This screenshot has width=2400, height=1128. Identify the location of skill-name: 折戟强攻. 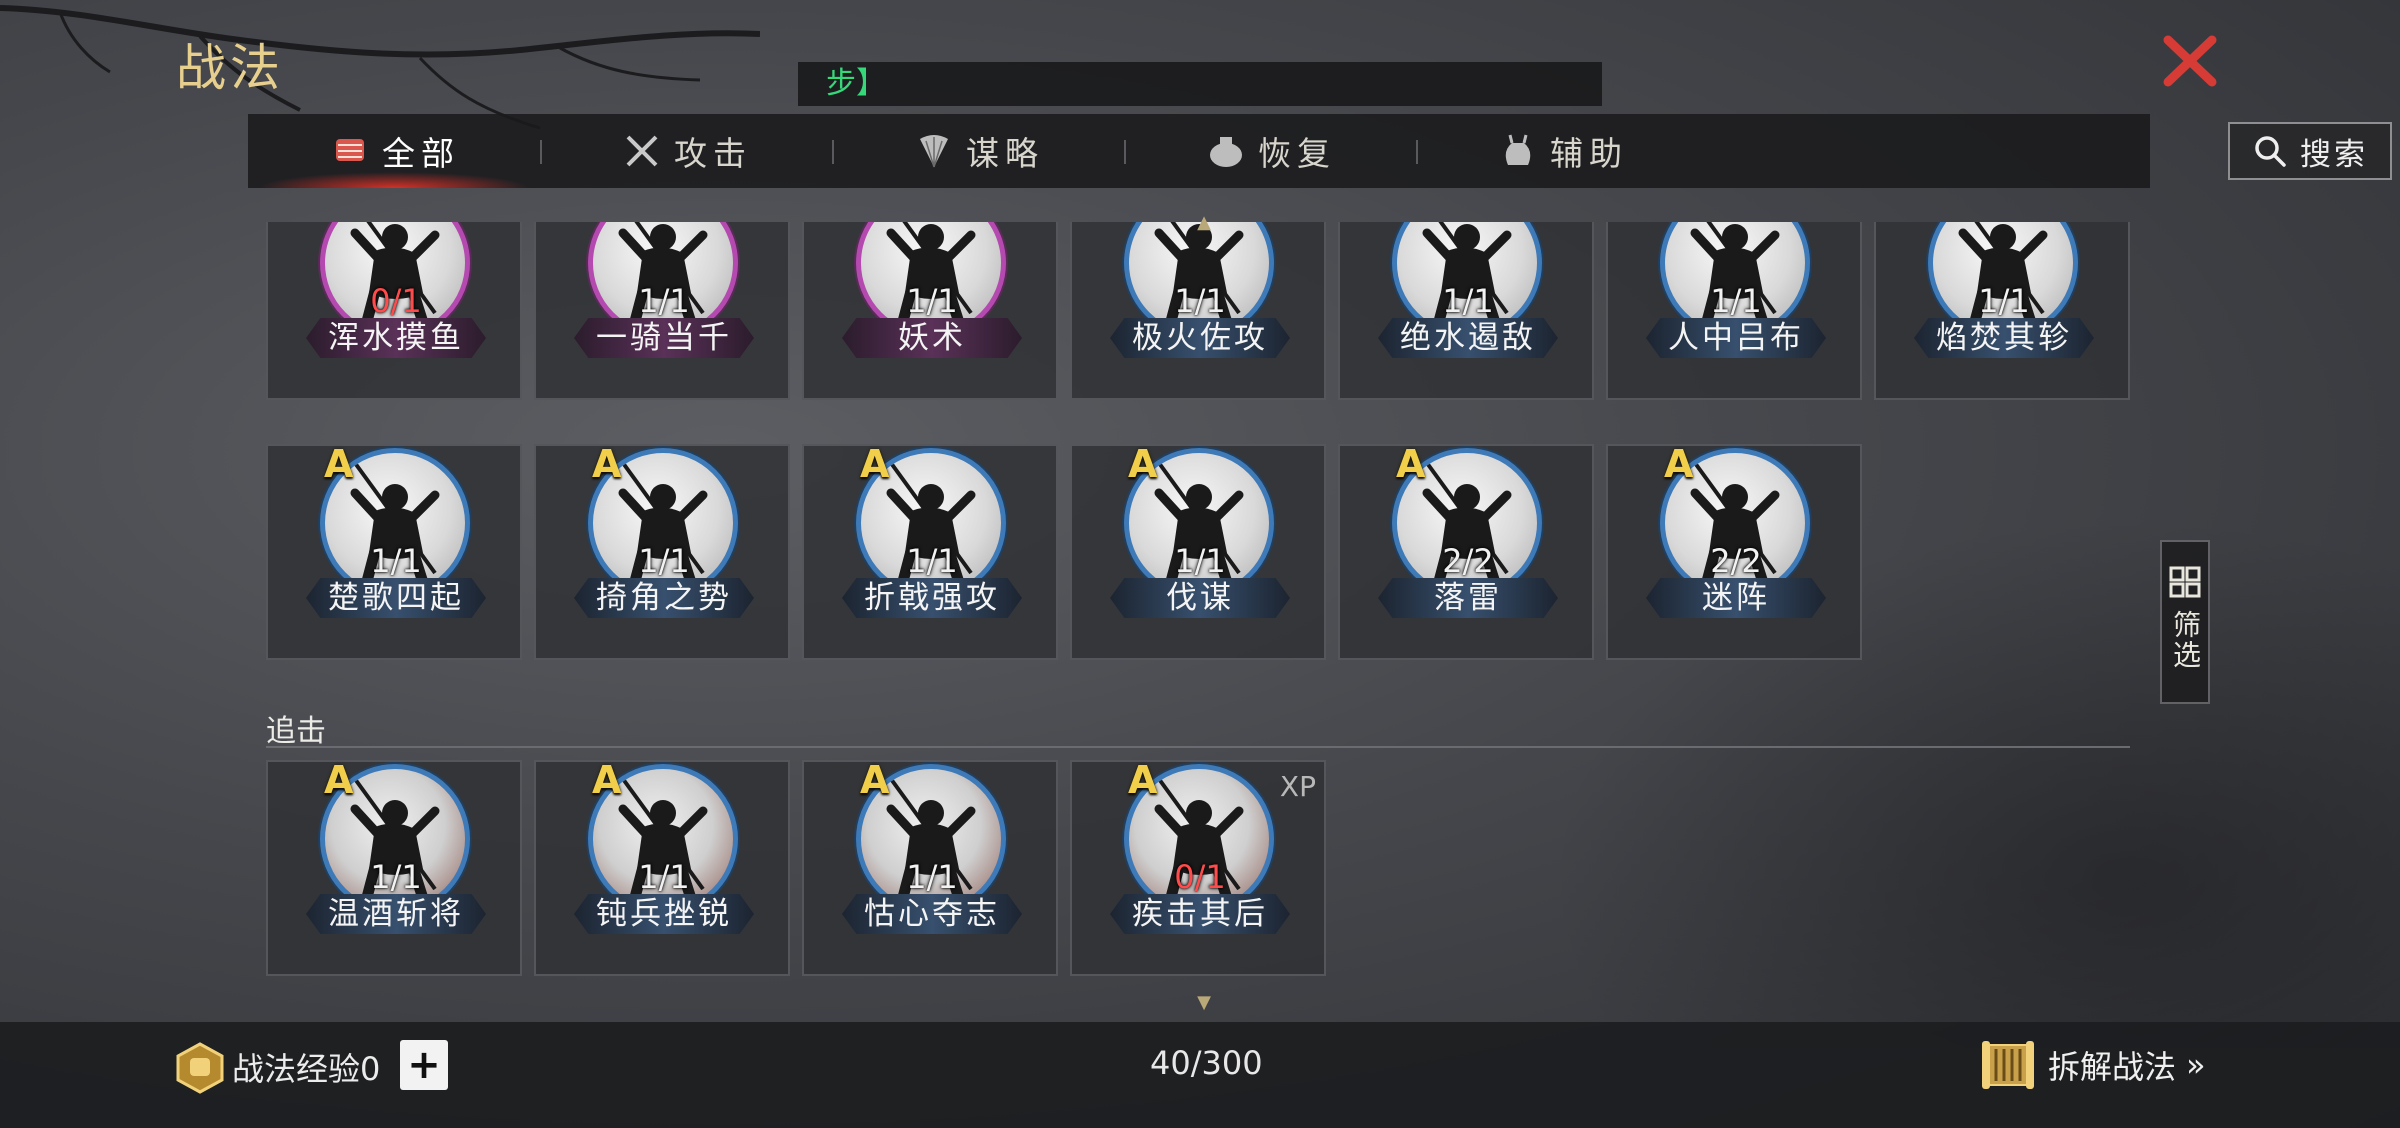
(932, 598).